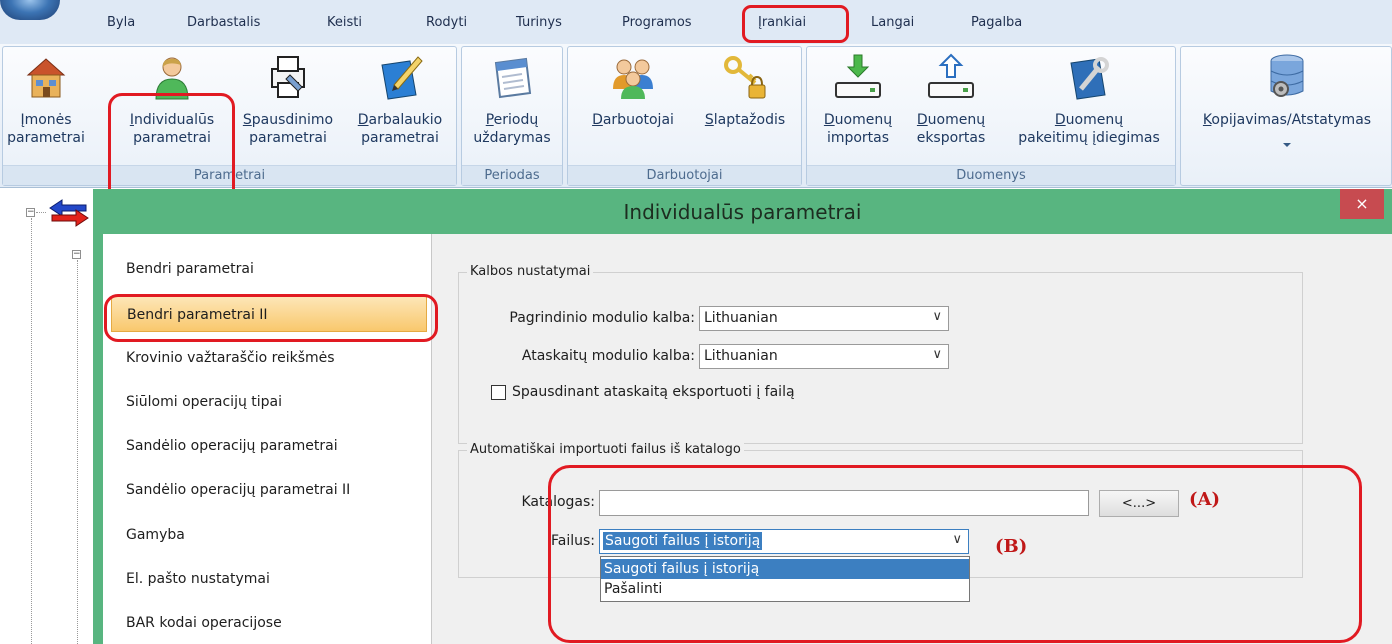  What do you see at coordinates (1287, 145) in the screenshot?
I see `dropdown-arrow-icon` at bounding box center [1287, 145].